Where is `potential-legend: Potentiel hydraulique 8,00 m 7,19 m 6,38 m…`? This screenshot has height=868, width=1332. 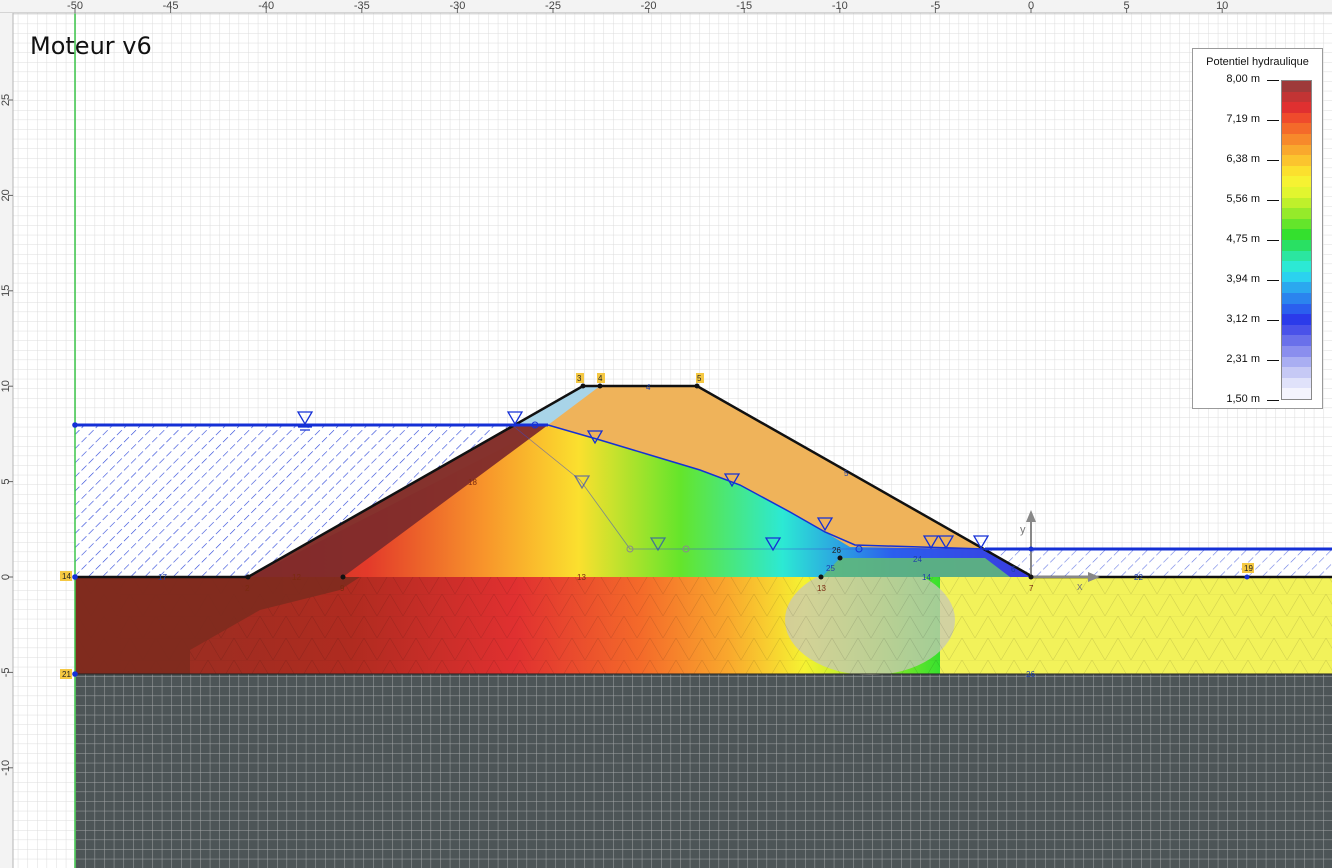 potential-legend: Potentiel hydraulique 8,00 m 7,19 m 6,38 m… is located at coordinates (1257, 228).